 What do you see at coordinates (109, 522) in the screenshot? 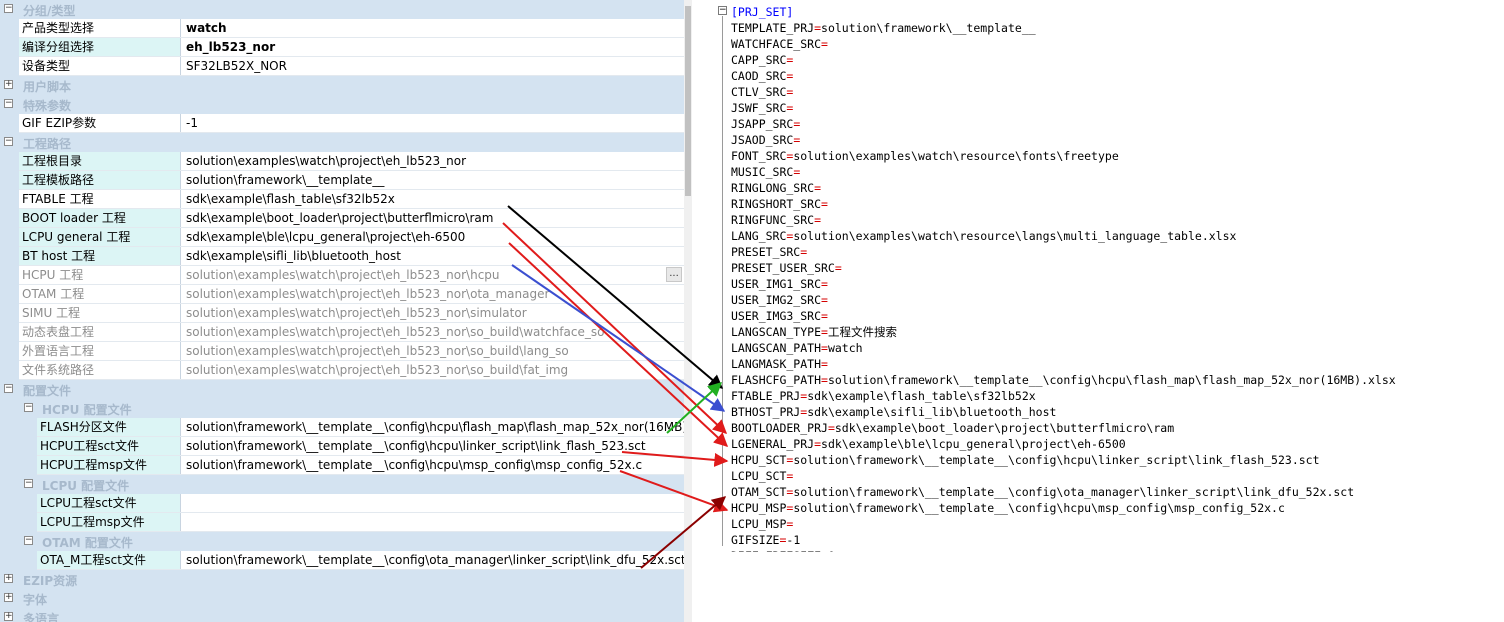
I see `property-name: LCPU工程msp文件` at bounding box center [109, 522].